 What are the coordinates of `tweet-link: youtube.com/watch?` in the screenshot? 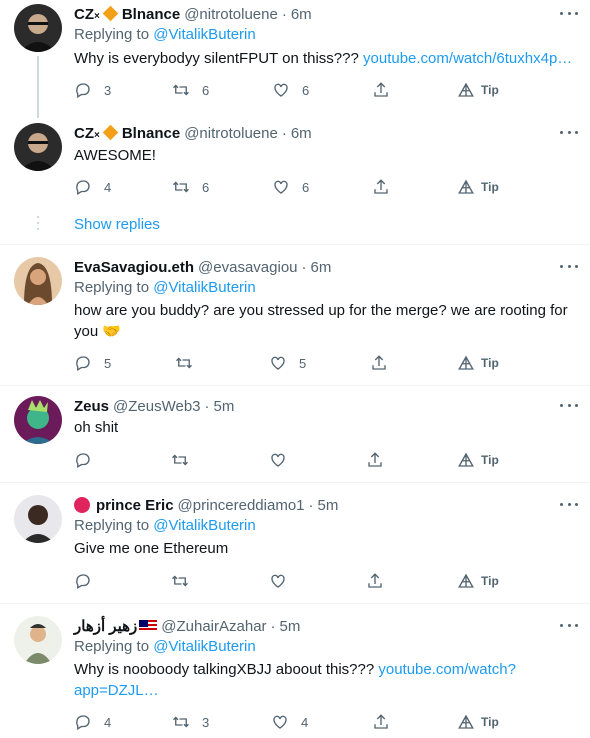 It's located at (447, 669).